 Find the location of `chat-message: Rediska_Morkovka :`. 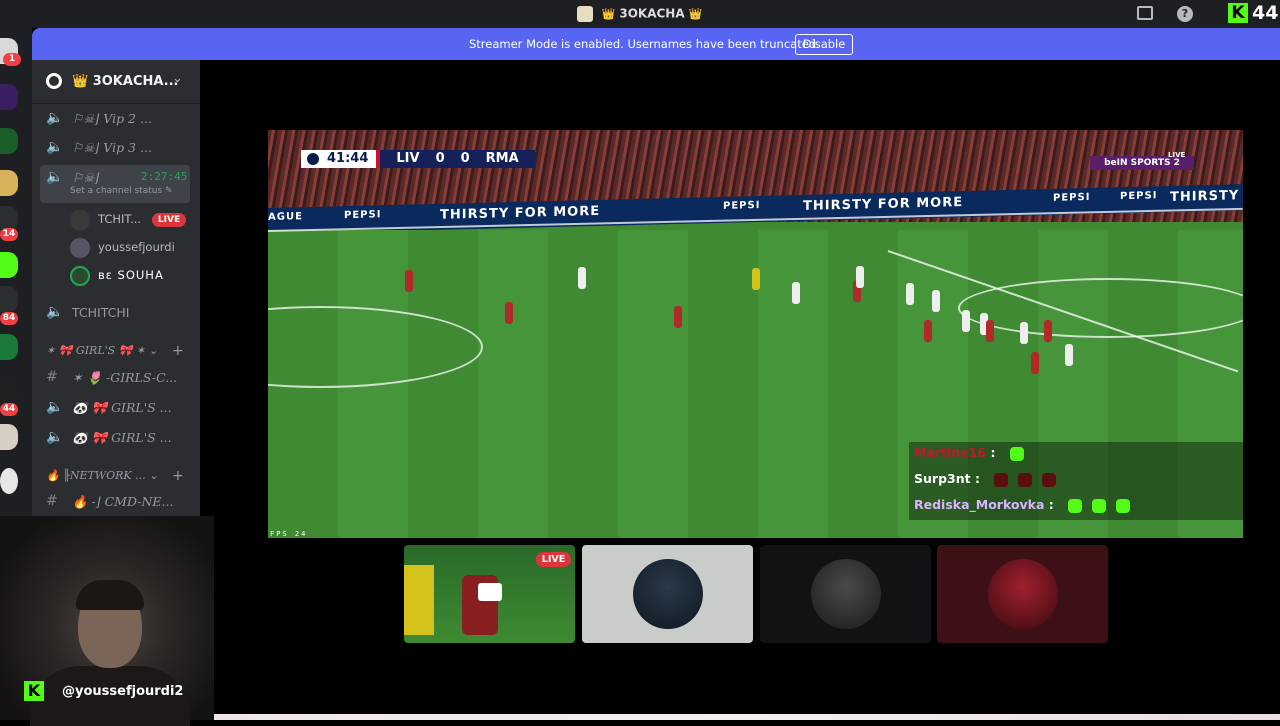

chat-message: Rediska_Morkovka : is located at coordinates (1022, 508).